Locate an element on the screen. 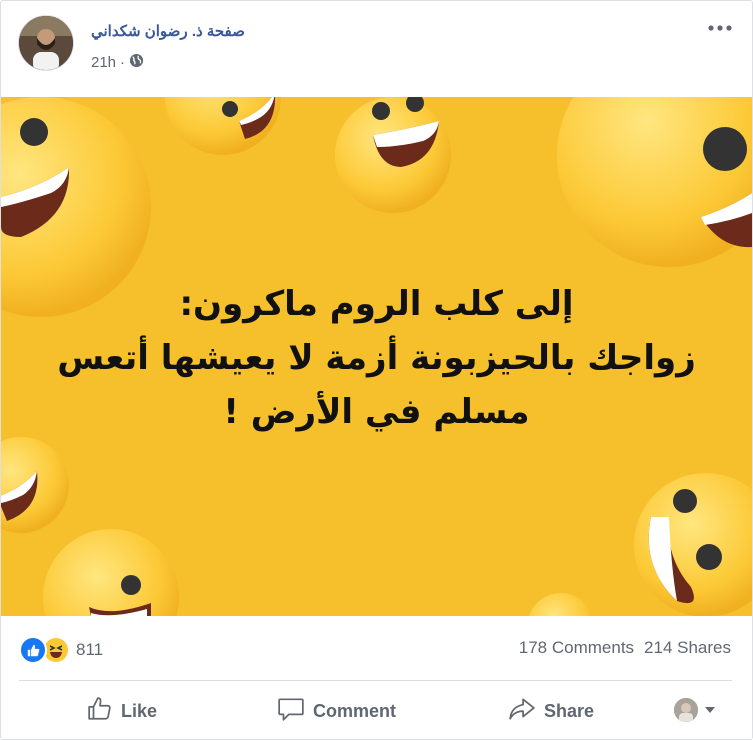 This screenshot has height=740, width=753. post-stats: 811 178 Comments 214 Shares is located at coordinates (376, 648).